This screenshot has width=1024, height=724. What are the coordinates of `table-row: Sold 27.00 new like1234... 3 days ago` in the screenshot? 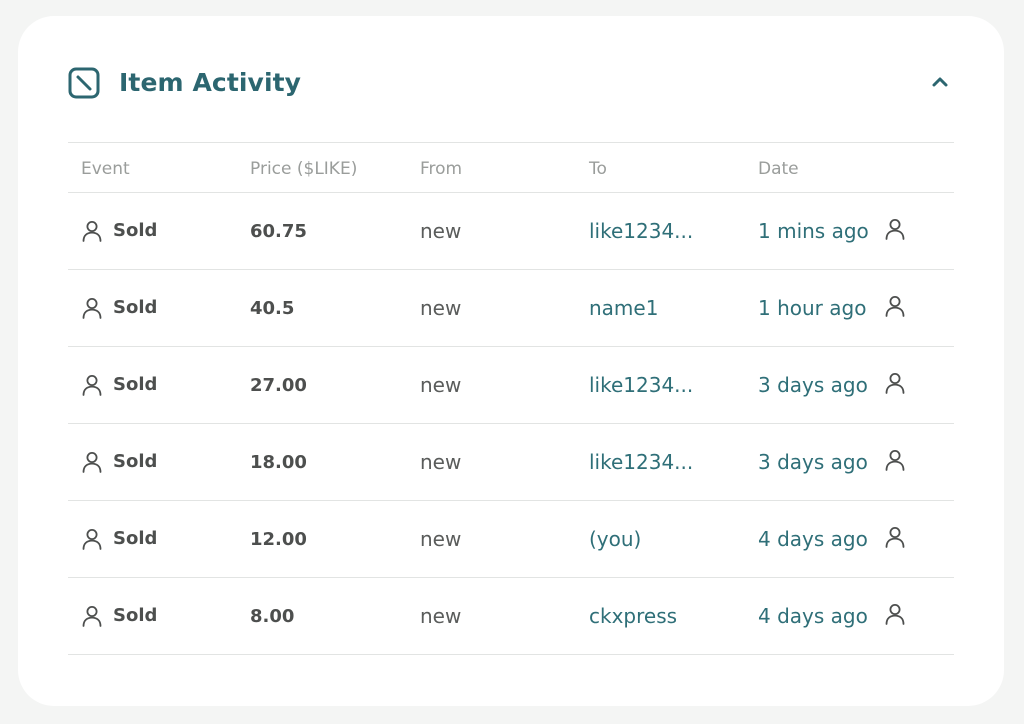 It's located at (511, 385).